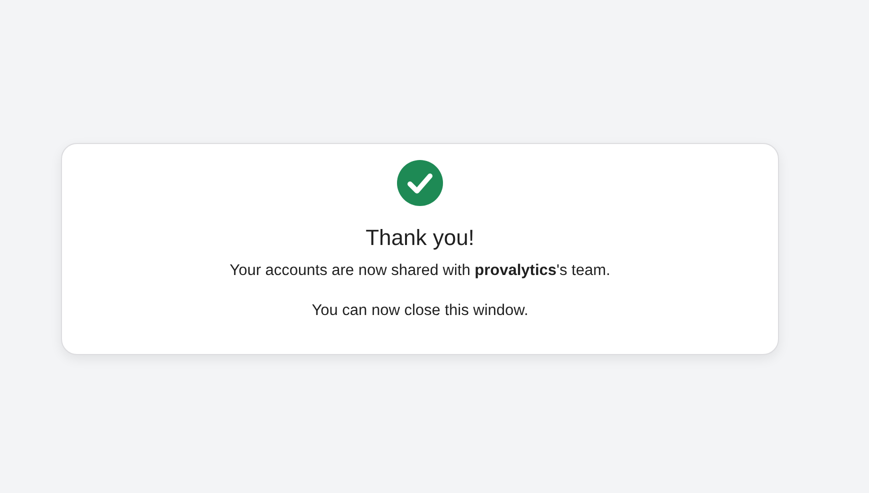 Image resolution: width=869 pixels, height=493 pixels. What do you see at coordinates (420, 311) in the screenshot?
I see `note-text: You can now close this window.` at bounding box center [420, 311].